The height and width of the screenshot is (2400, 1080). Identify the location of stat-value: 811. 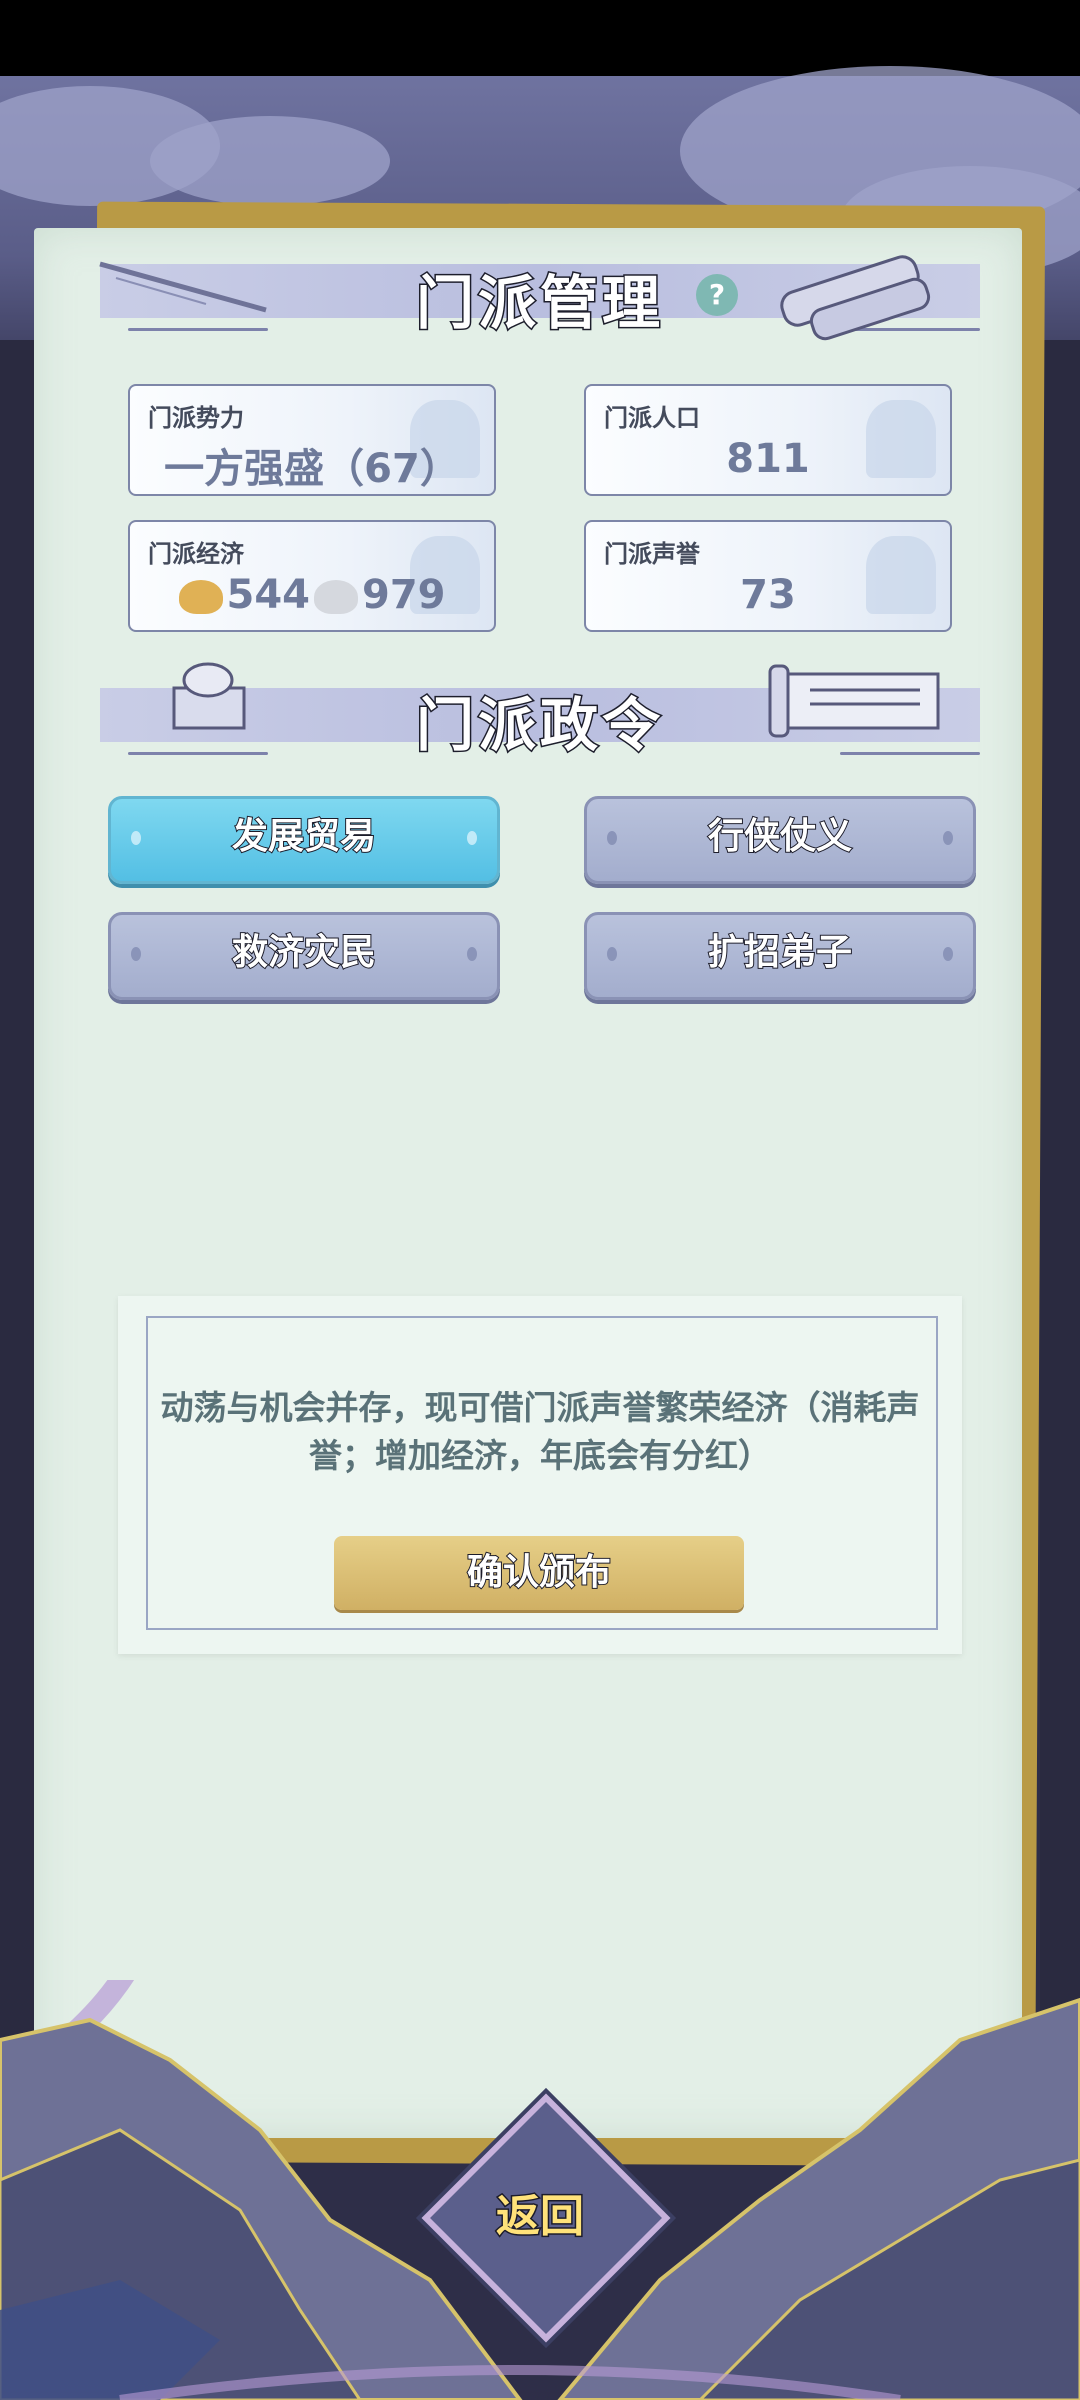
(768, 459).